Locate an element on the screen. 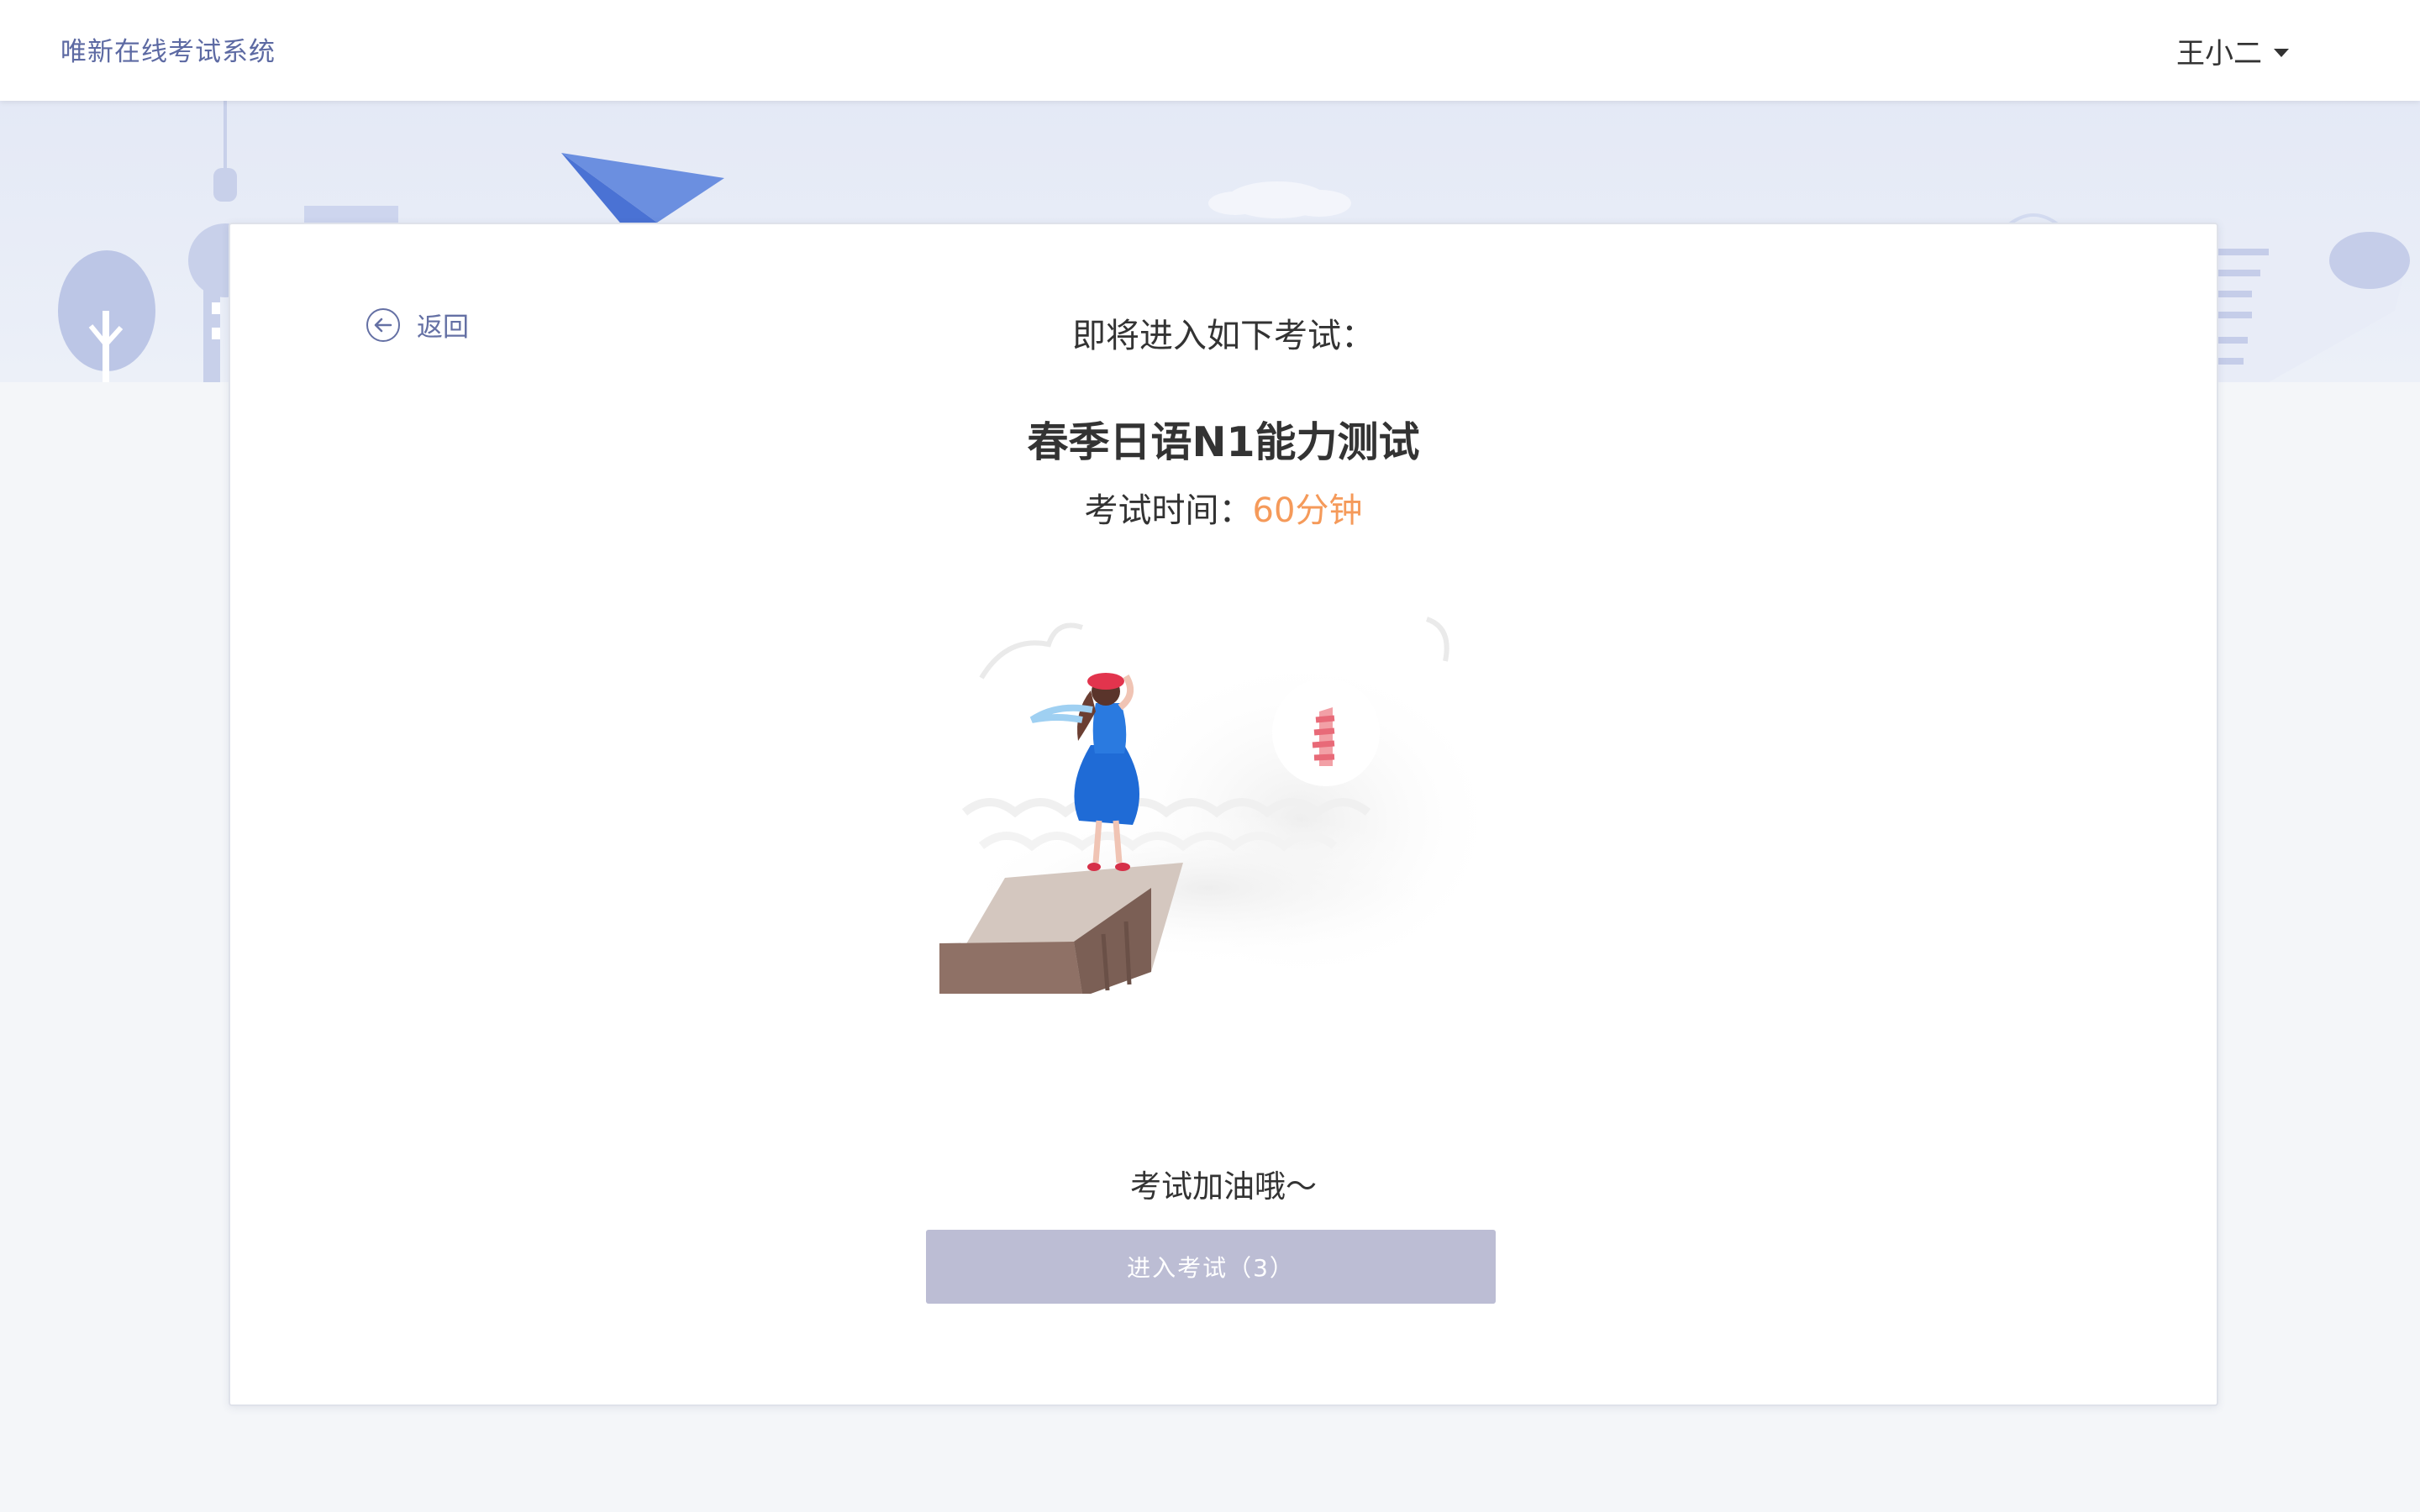 The image size is (2420, 1512). exam-duration-label: 考试时间： is located at coordinates (1168, 510).